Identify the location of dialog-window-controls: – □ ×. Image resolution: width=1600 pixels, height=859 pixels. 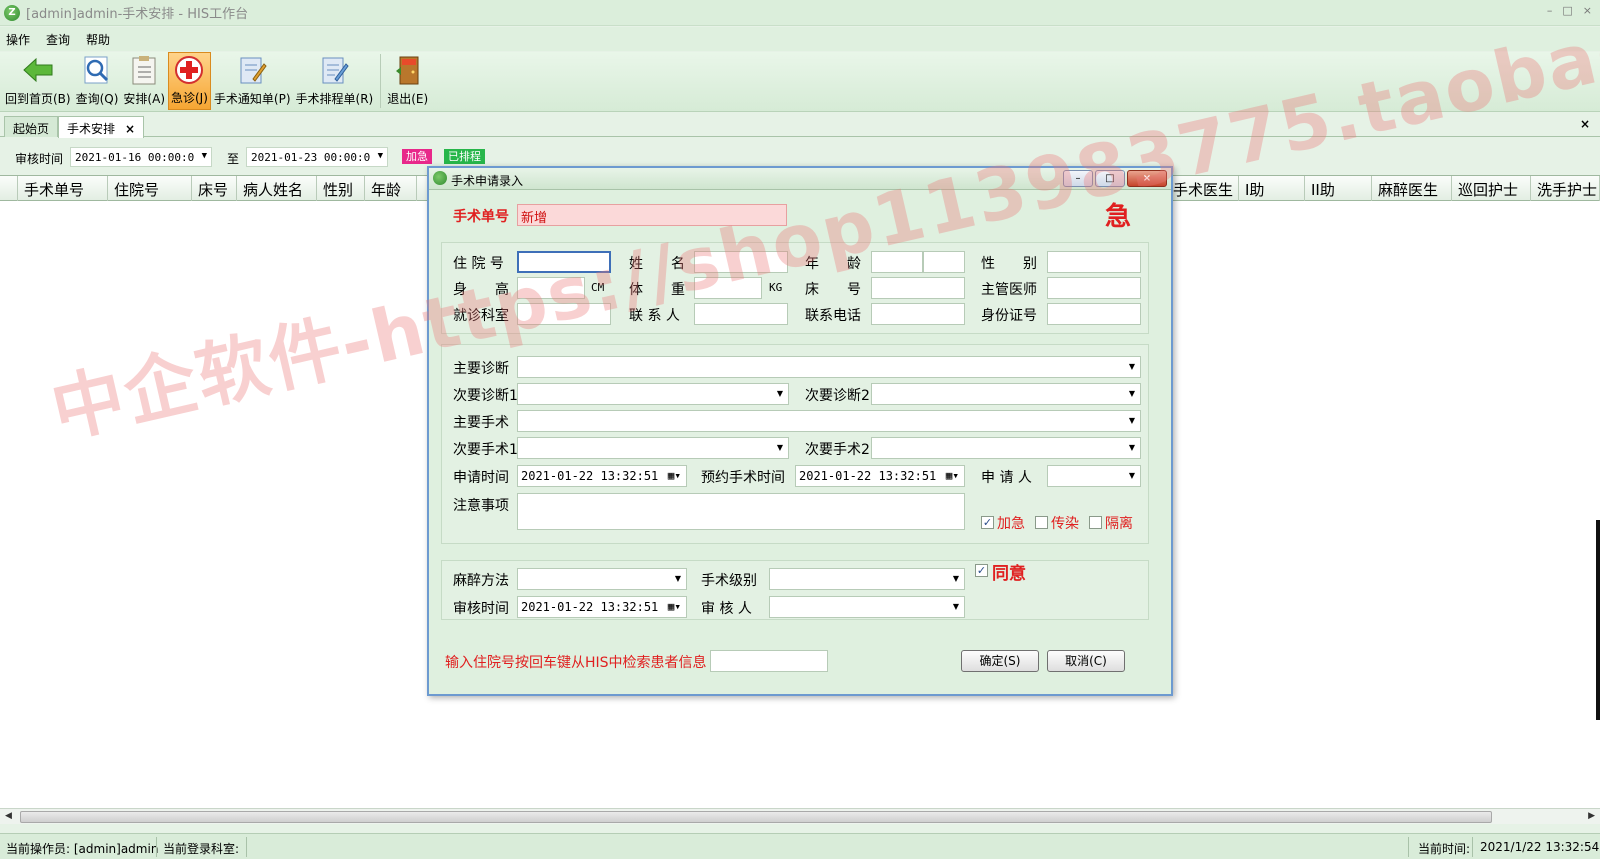
(1115, 178).